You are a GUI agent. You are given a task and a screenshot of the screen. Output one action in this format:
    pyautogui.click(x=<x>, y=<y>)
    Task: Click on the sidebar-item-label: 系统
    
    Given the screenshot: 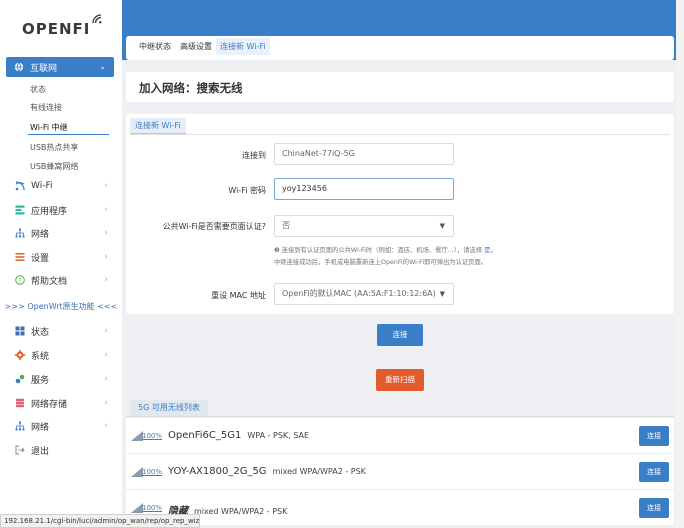 What is the action you would take?
    pyautogui.click(x=40, y=356)
    